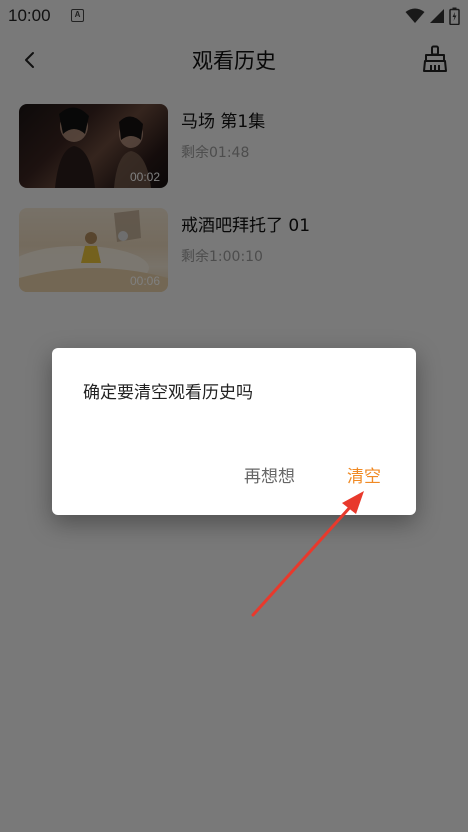 This screenshot has height=832, width=468. Describe the element at coordinates (364, 474) in the screenshot. I see `confirm-clear-button: 清空` at that location.